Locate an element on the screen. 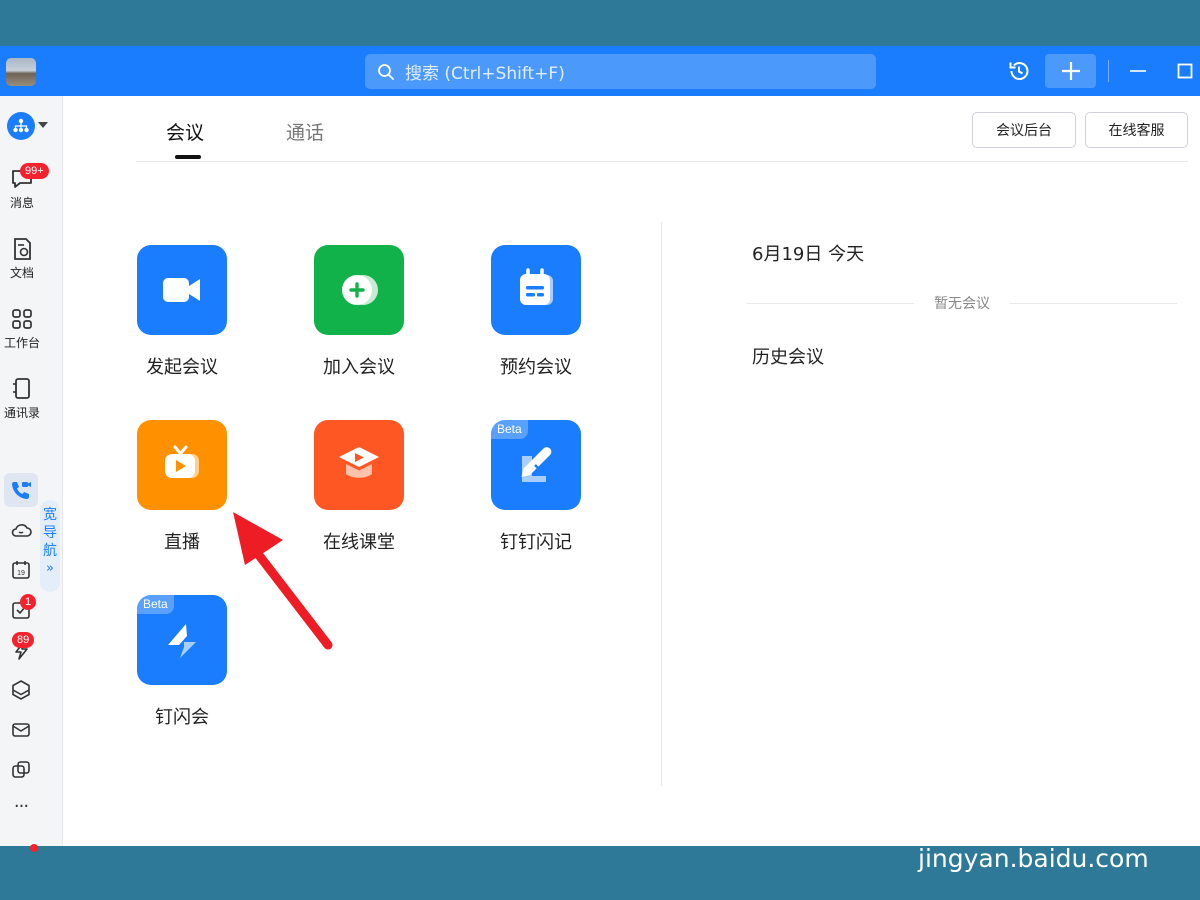 Image resolution: width=1200 pixels, height=900 pixels. panel-divider is located at coordinates (661, 504).